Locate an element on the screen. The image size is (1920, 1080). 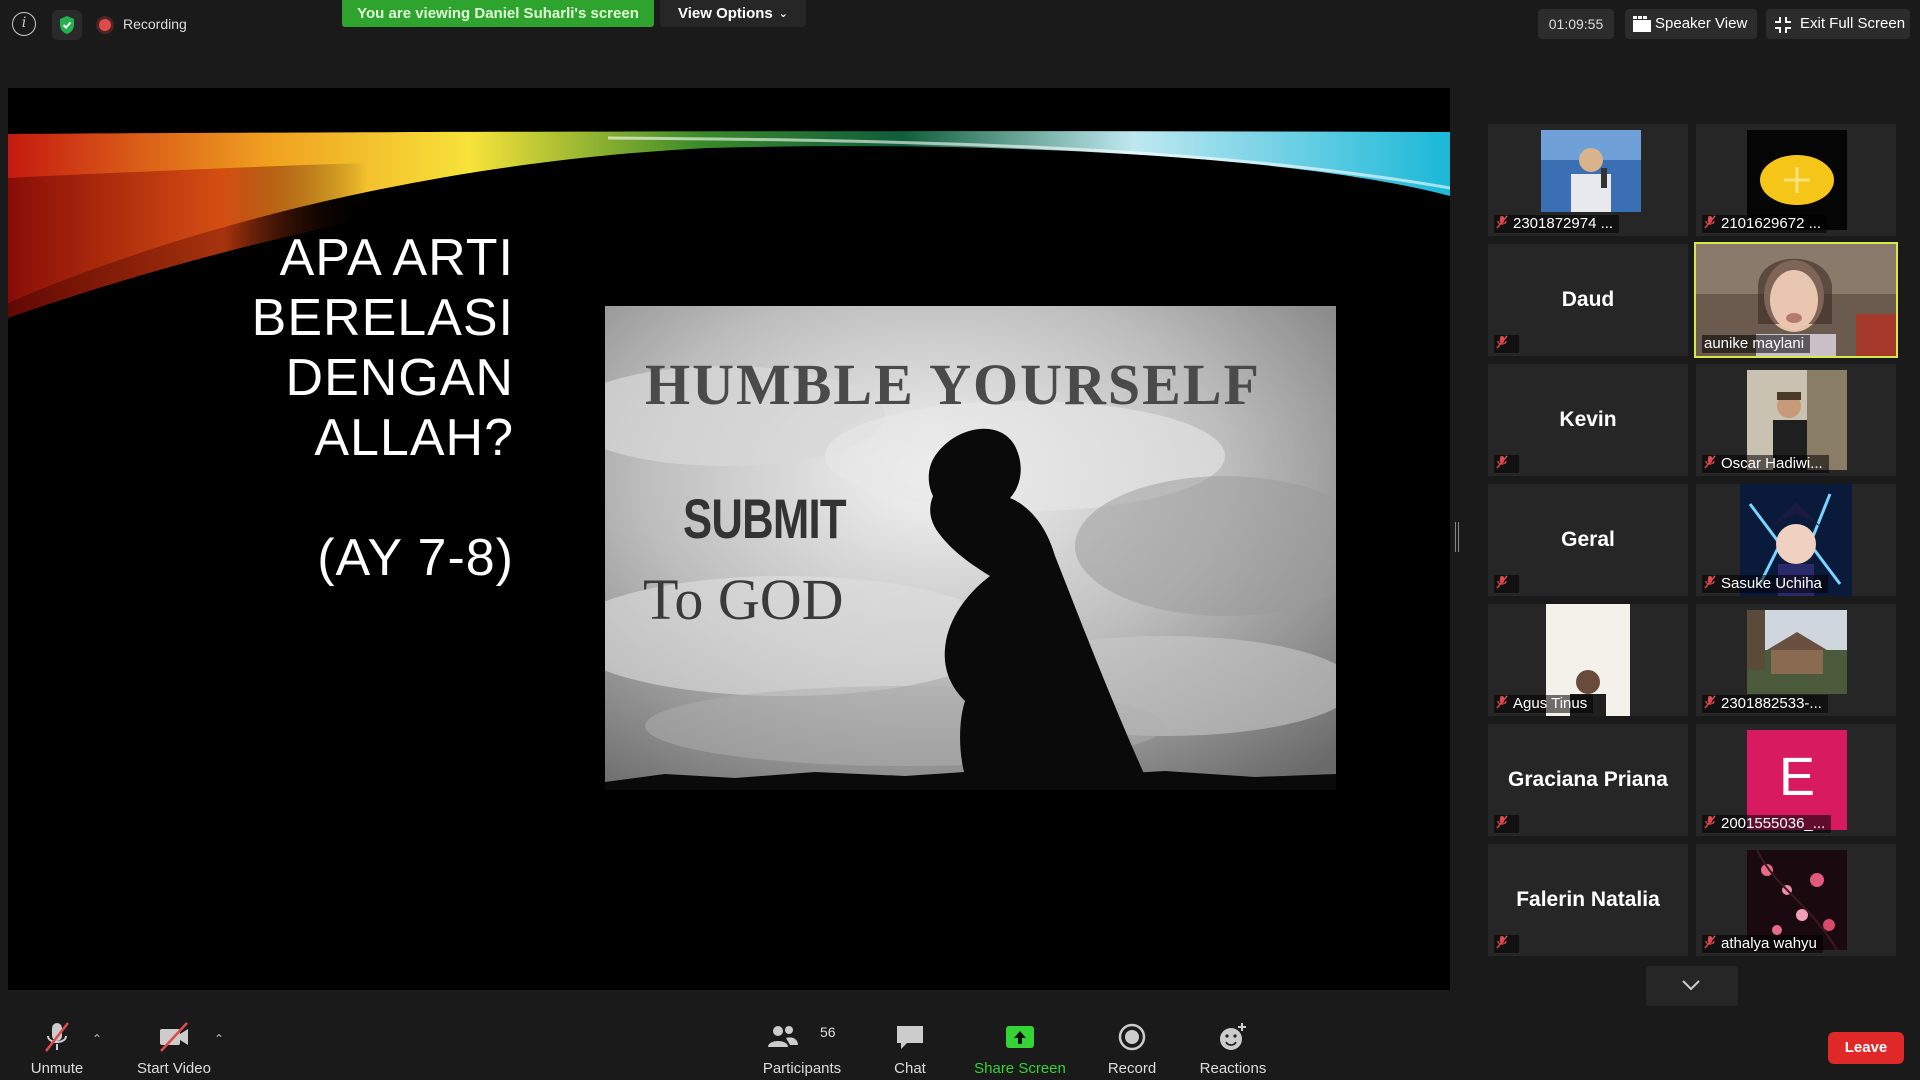
speaker-view-icon is located at coordinates (1642, 24).